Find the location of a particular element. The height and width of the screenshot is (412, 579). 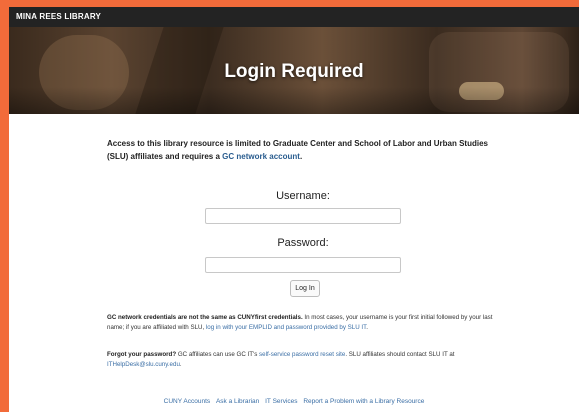

page-title: Login Required is located at coordinates (294, 71).